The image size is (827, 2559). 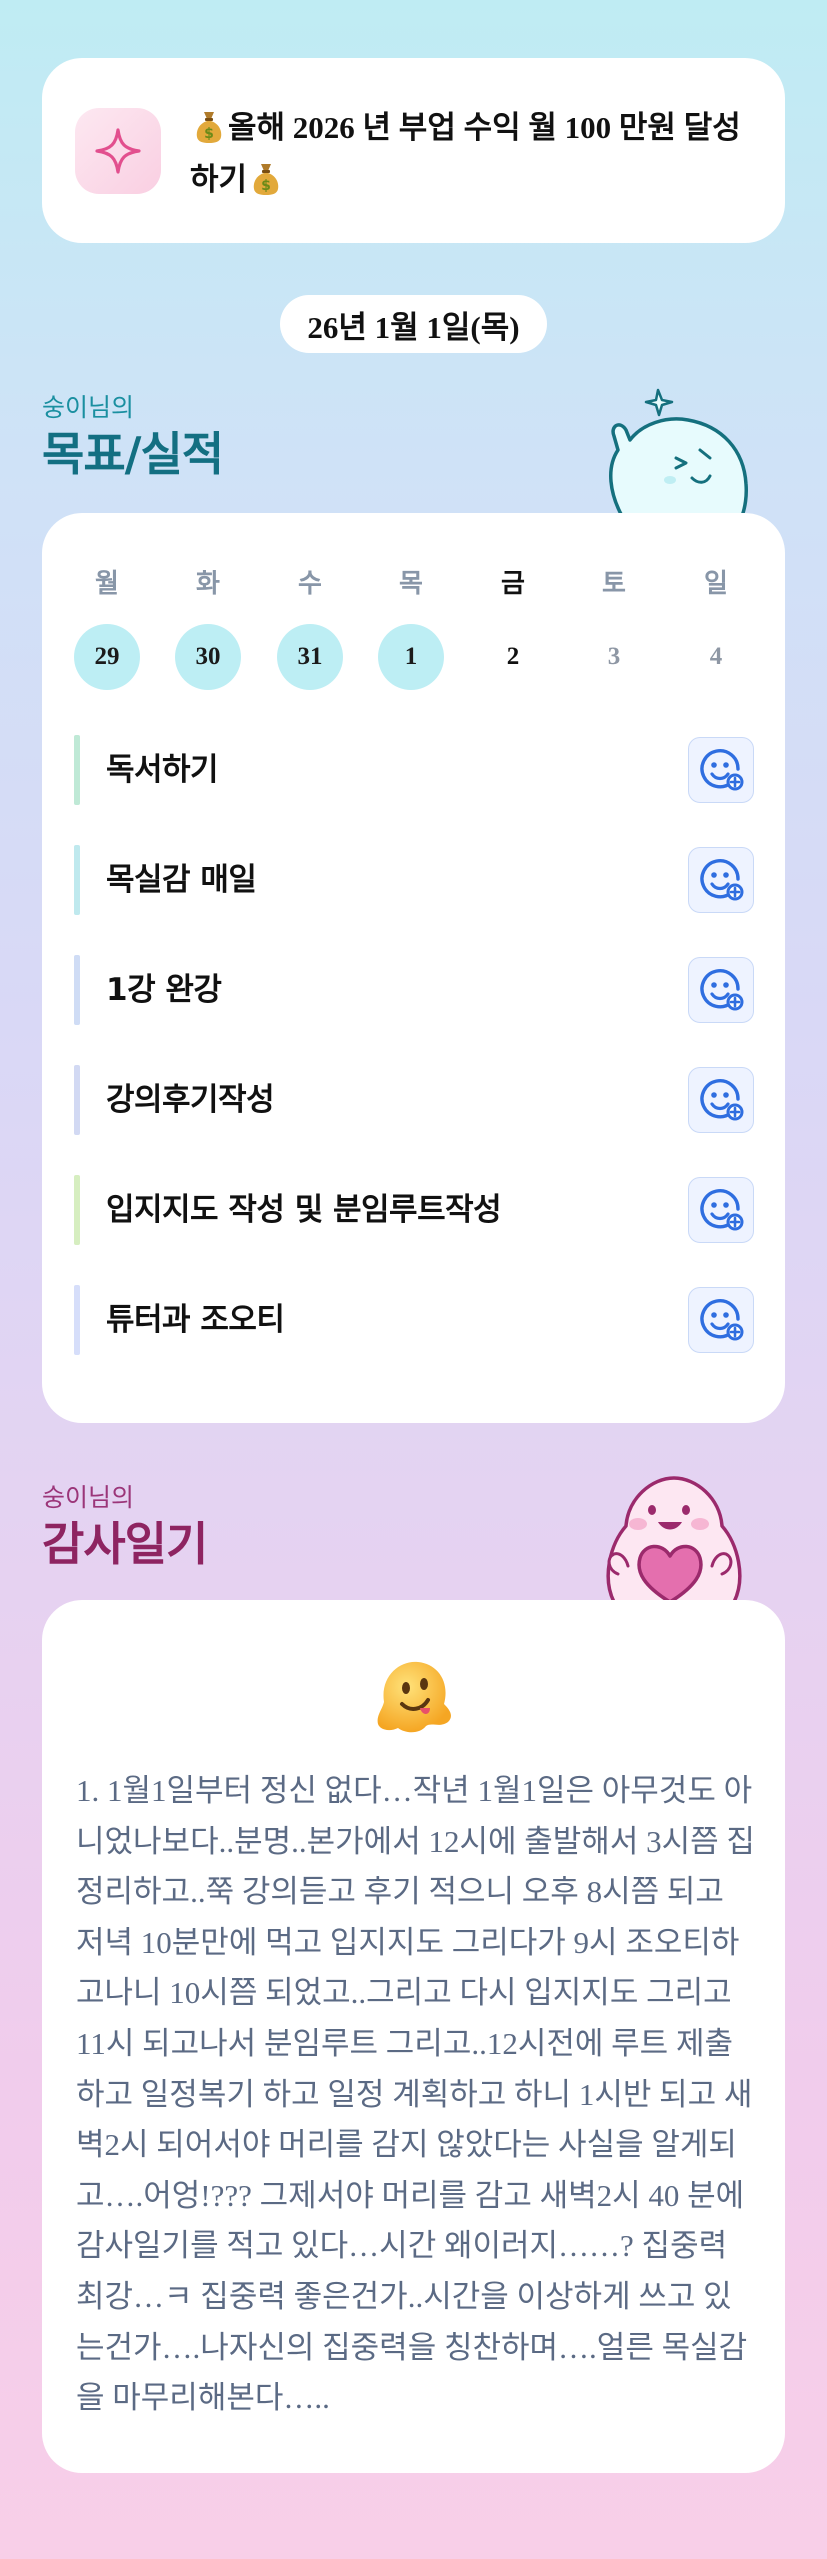 What do you see at coordinates (411, 584) in the screenshot?
I see `weekday-thu: 목` at bounding box center [411, 584].